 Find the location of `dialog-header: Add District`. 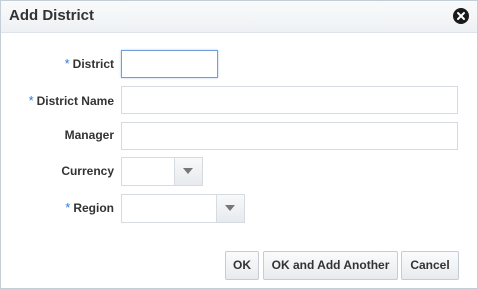

dialog-header: Add District is located at coordinates (239, 17).